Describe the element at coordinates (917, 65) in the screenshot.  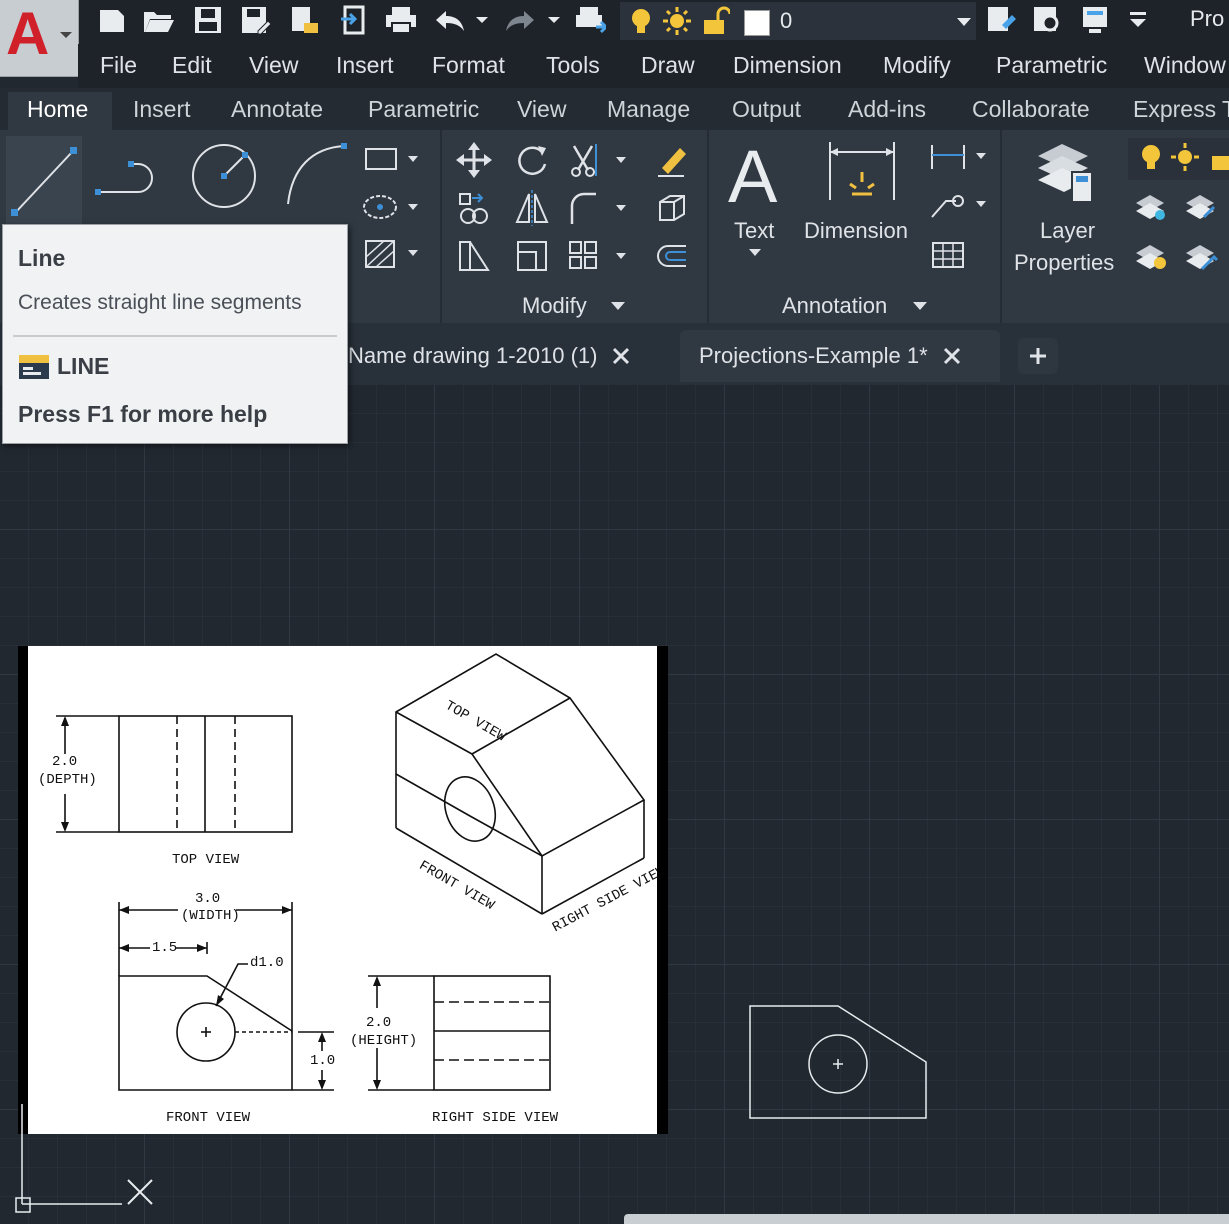
I see `menu-modify: Modify` at that location.